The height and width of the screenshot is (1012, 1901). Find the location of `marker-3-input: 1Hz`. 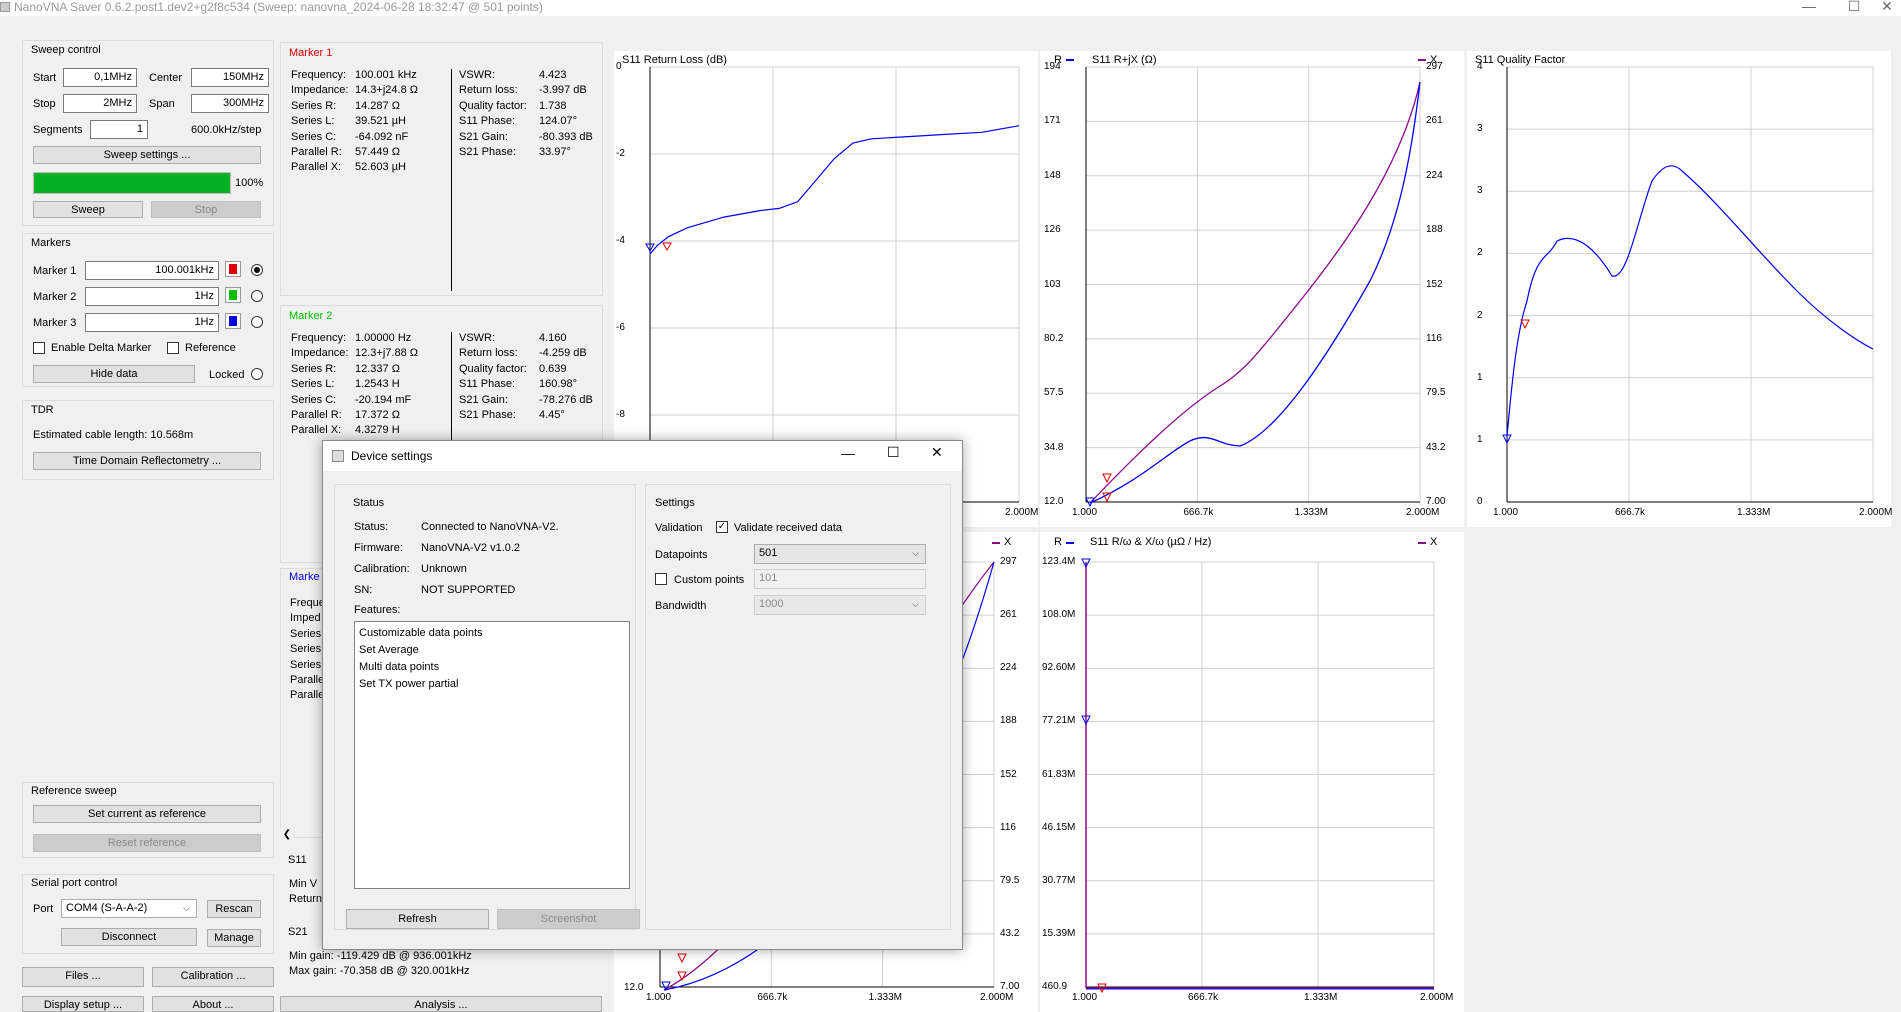

marker-3-input: 1Hz is located at coordinates (152, 322).